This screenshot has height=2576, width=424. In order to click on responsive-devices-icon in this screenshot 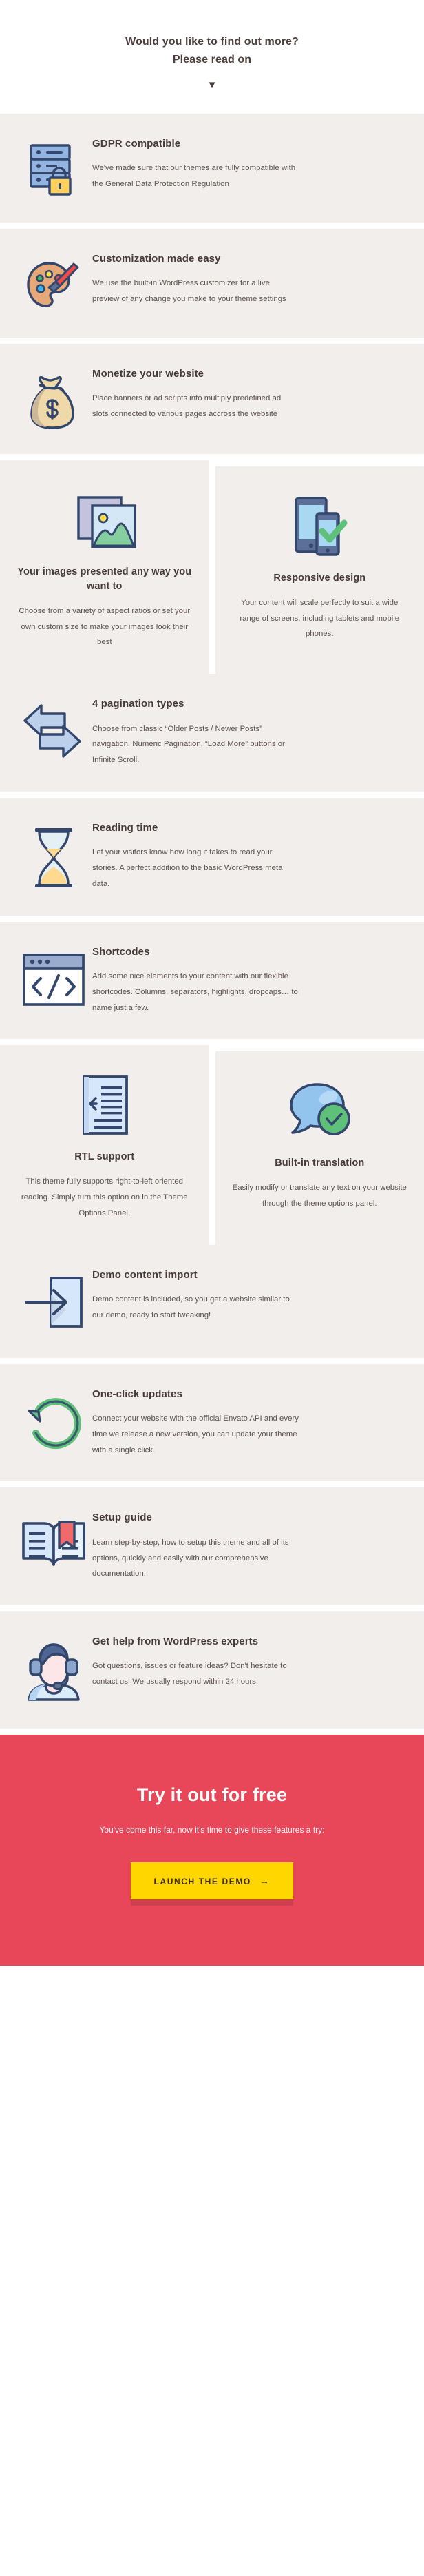, I will do `click(320, 527)`.